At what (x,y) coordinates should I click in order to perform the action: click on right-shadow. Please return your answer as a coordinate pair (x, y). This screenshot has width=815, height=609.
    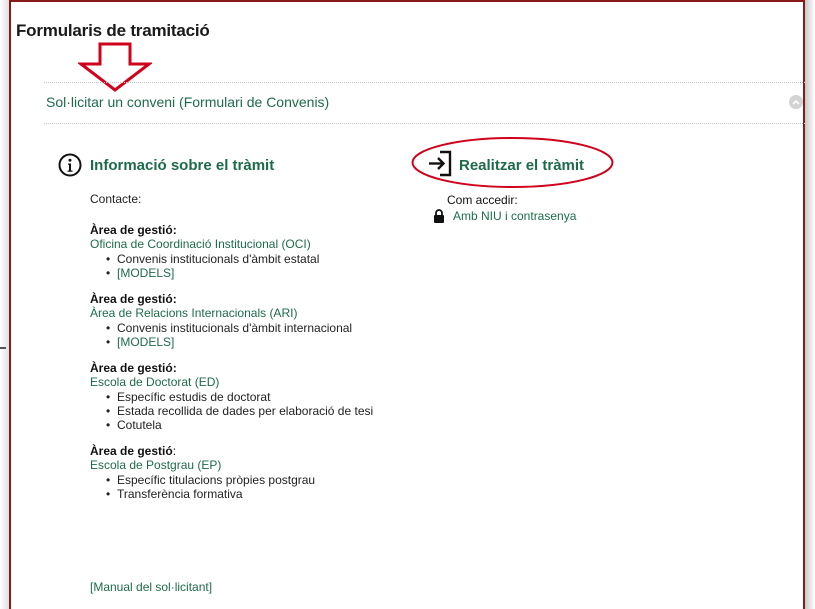
    Looking at the image, I should click on (810, 304).